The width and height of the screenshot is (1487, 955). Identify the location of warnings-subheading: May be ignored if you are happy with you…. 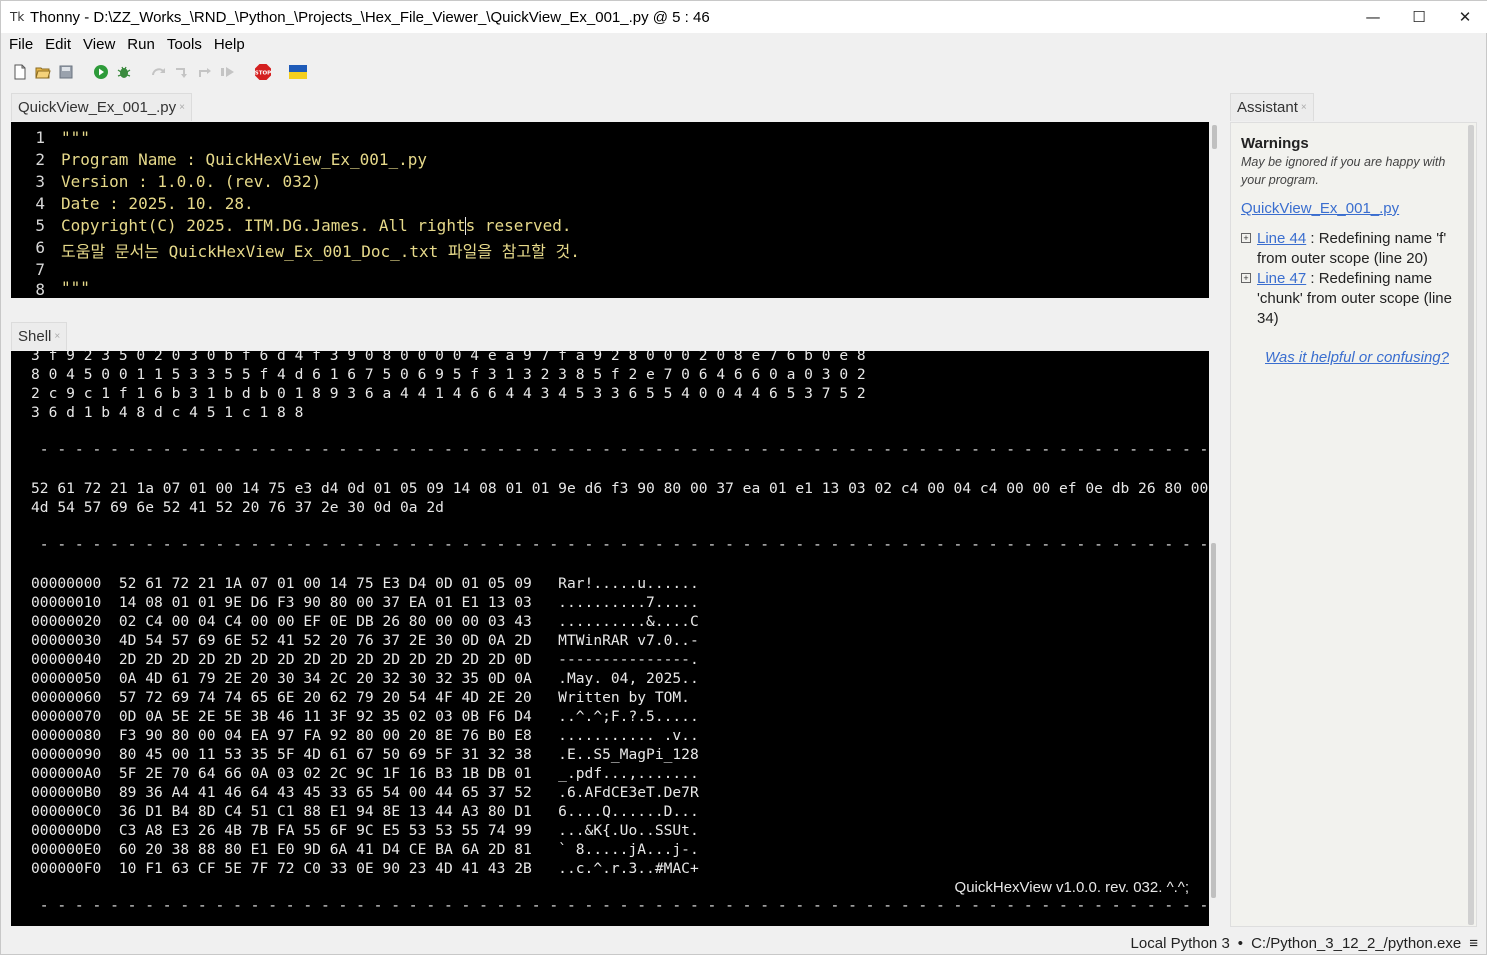
(1343, 171).